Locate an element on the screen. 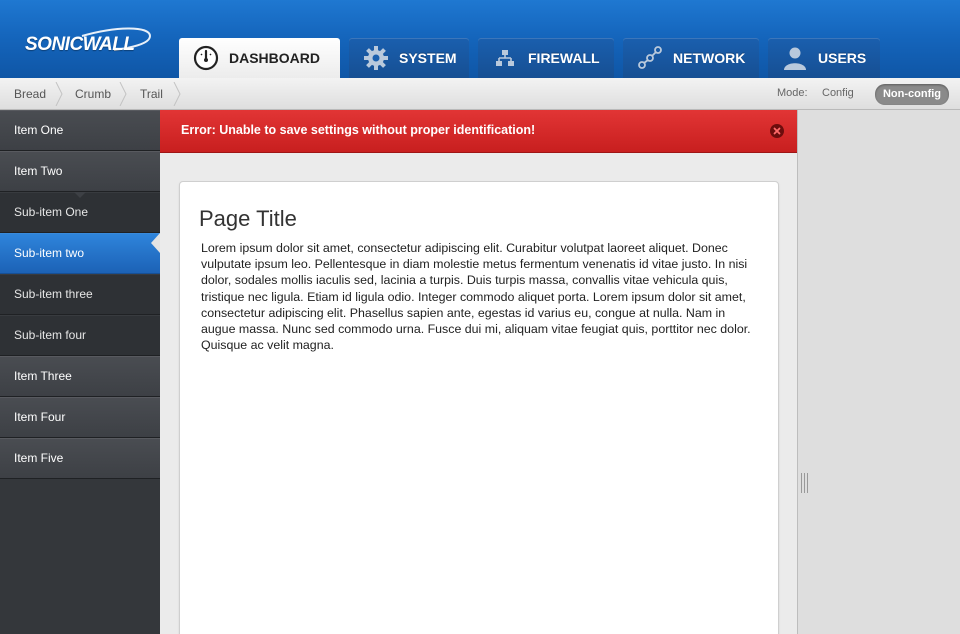  gear-icon is located at coordinates (376, 58).